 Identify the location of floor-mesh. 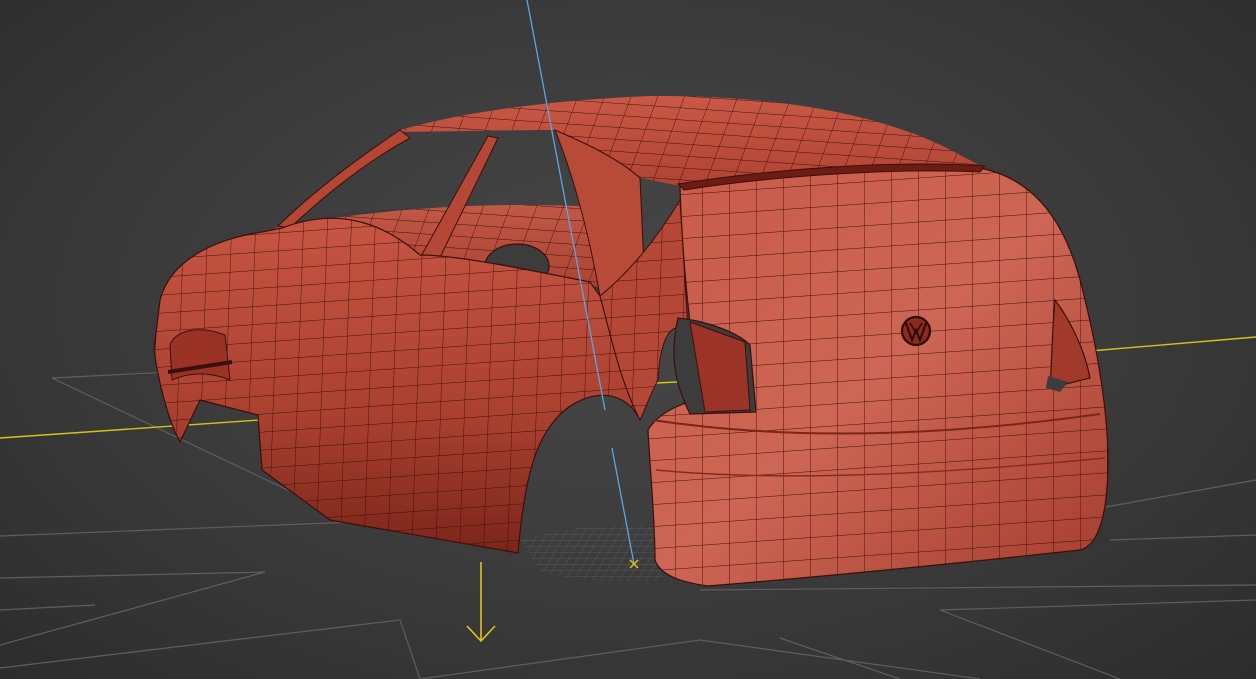
(592, 553).